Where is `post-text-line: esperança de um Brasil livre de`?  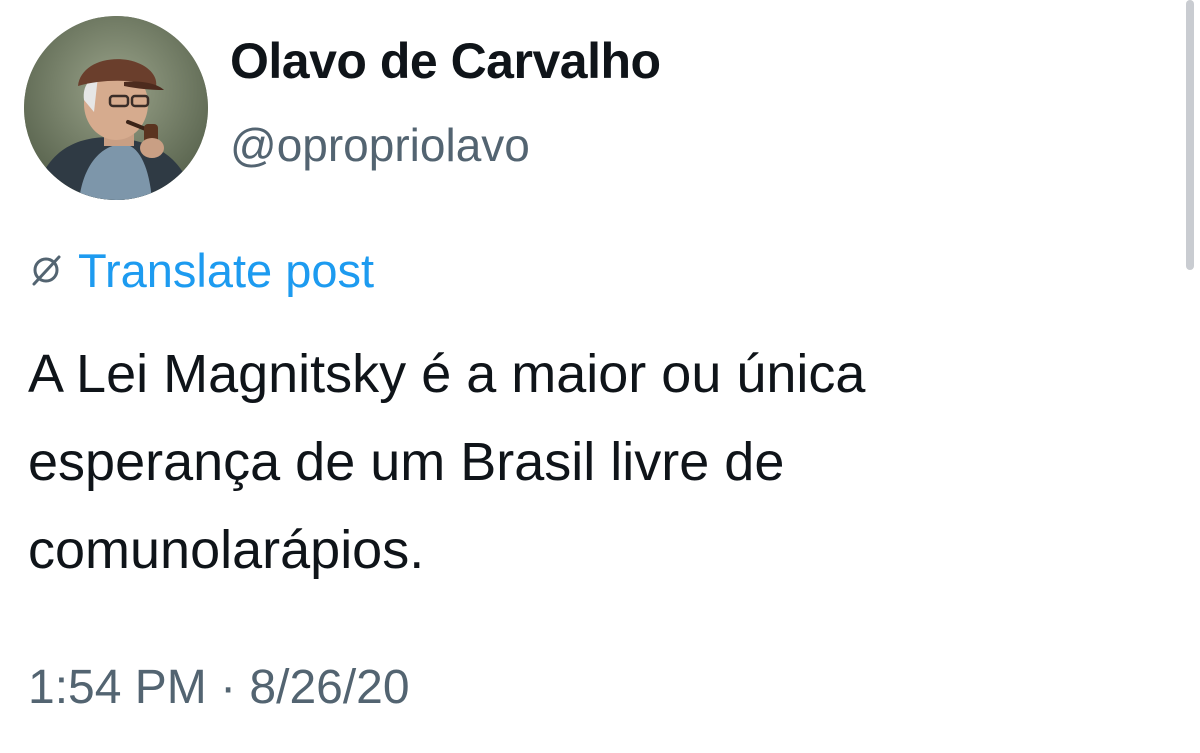 post-text-line: esperança de um Brasil livre de is located at coordinates (406, 462).